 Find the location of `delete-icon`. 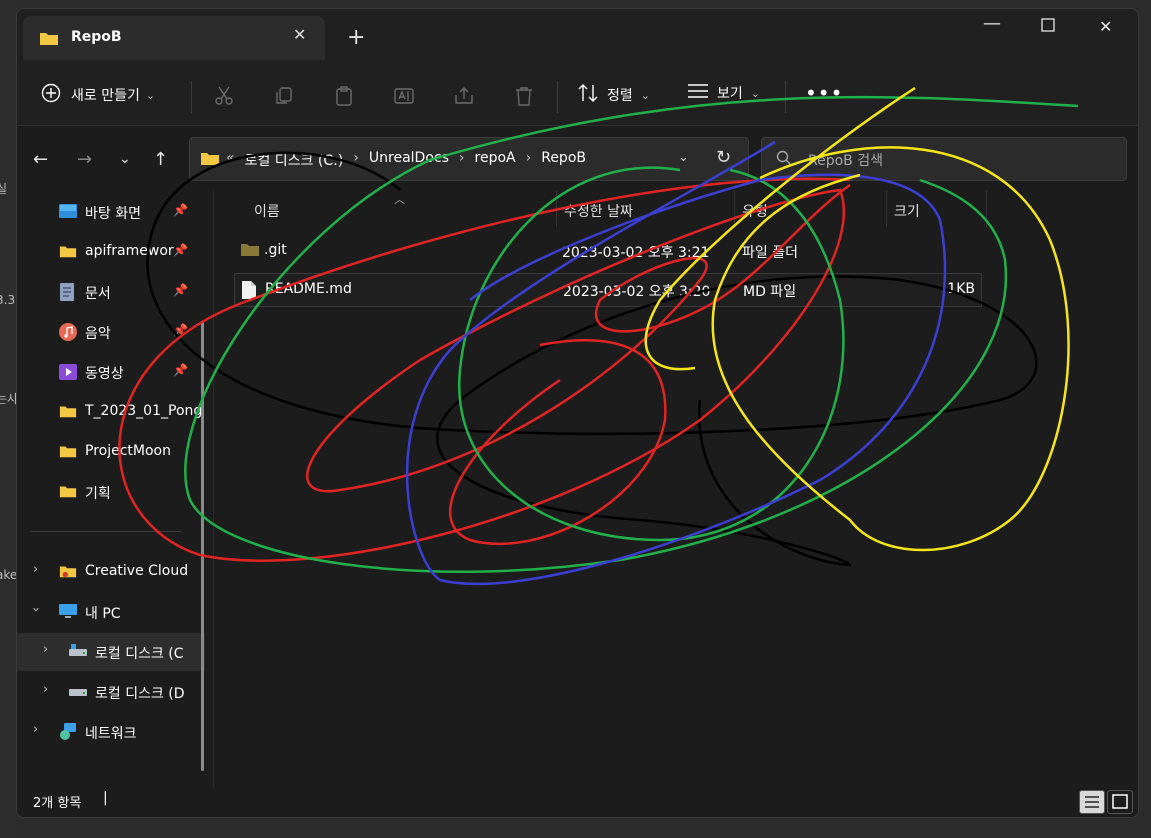

delete-icon is located at coordinates (524, 96).